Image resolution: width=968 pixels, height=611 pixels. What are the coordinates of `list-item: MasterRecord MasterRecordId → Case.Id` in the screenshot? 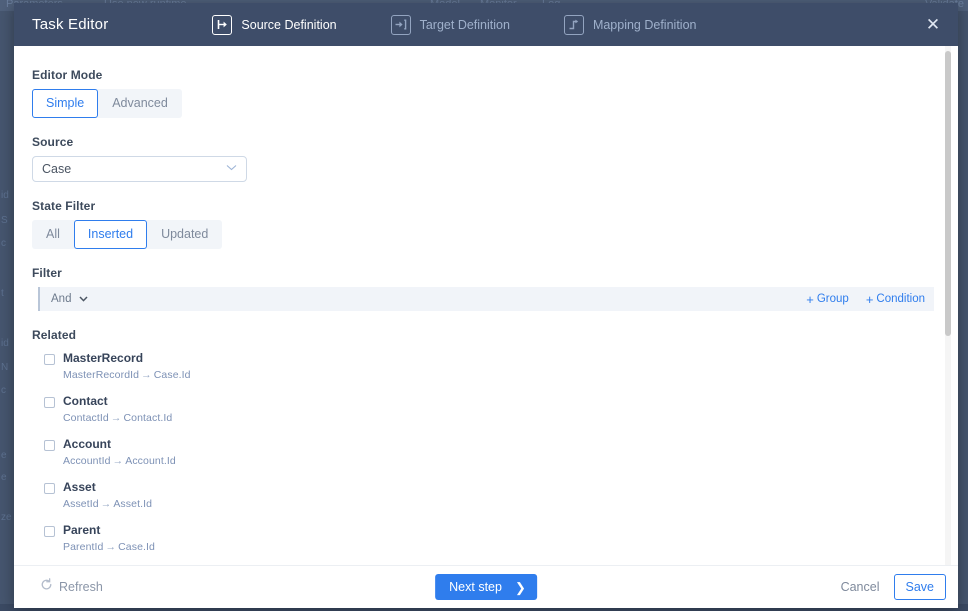 It's located at (491, 366).